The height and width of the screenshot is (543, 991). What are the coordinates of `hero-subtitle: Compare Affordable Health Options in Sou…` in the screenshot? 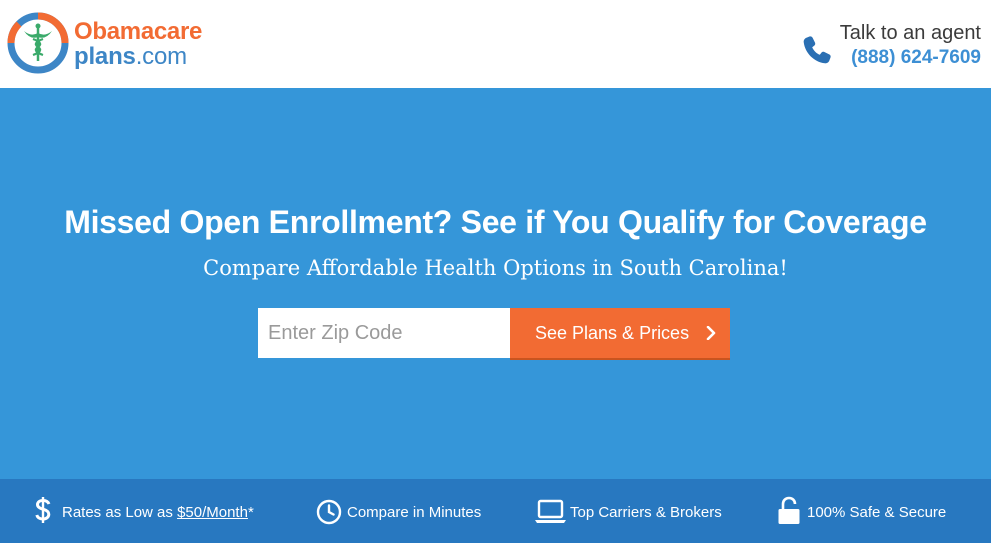 It's located at (495, 268).